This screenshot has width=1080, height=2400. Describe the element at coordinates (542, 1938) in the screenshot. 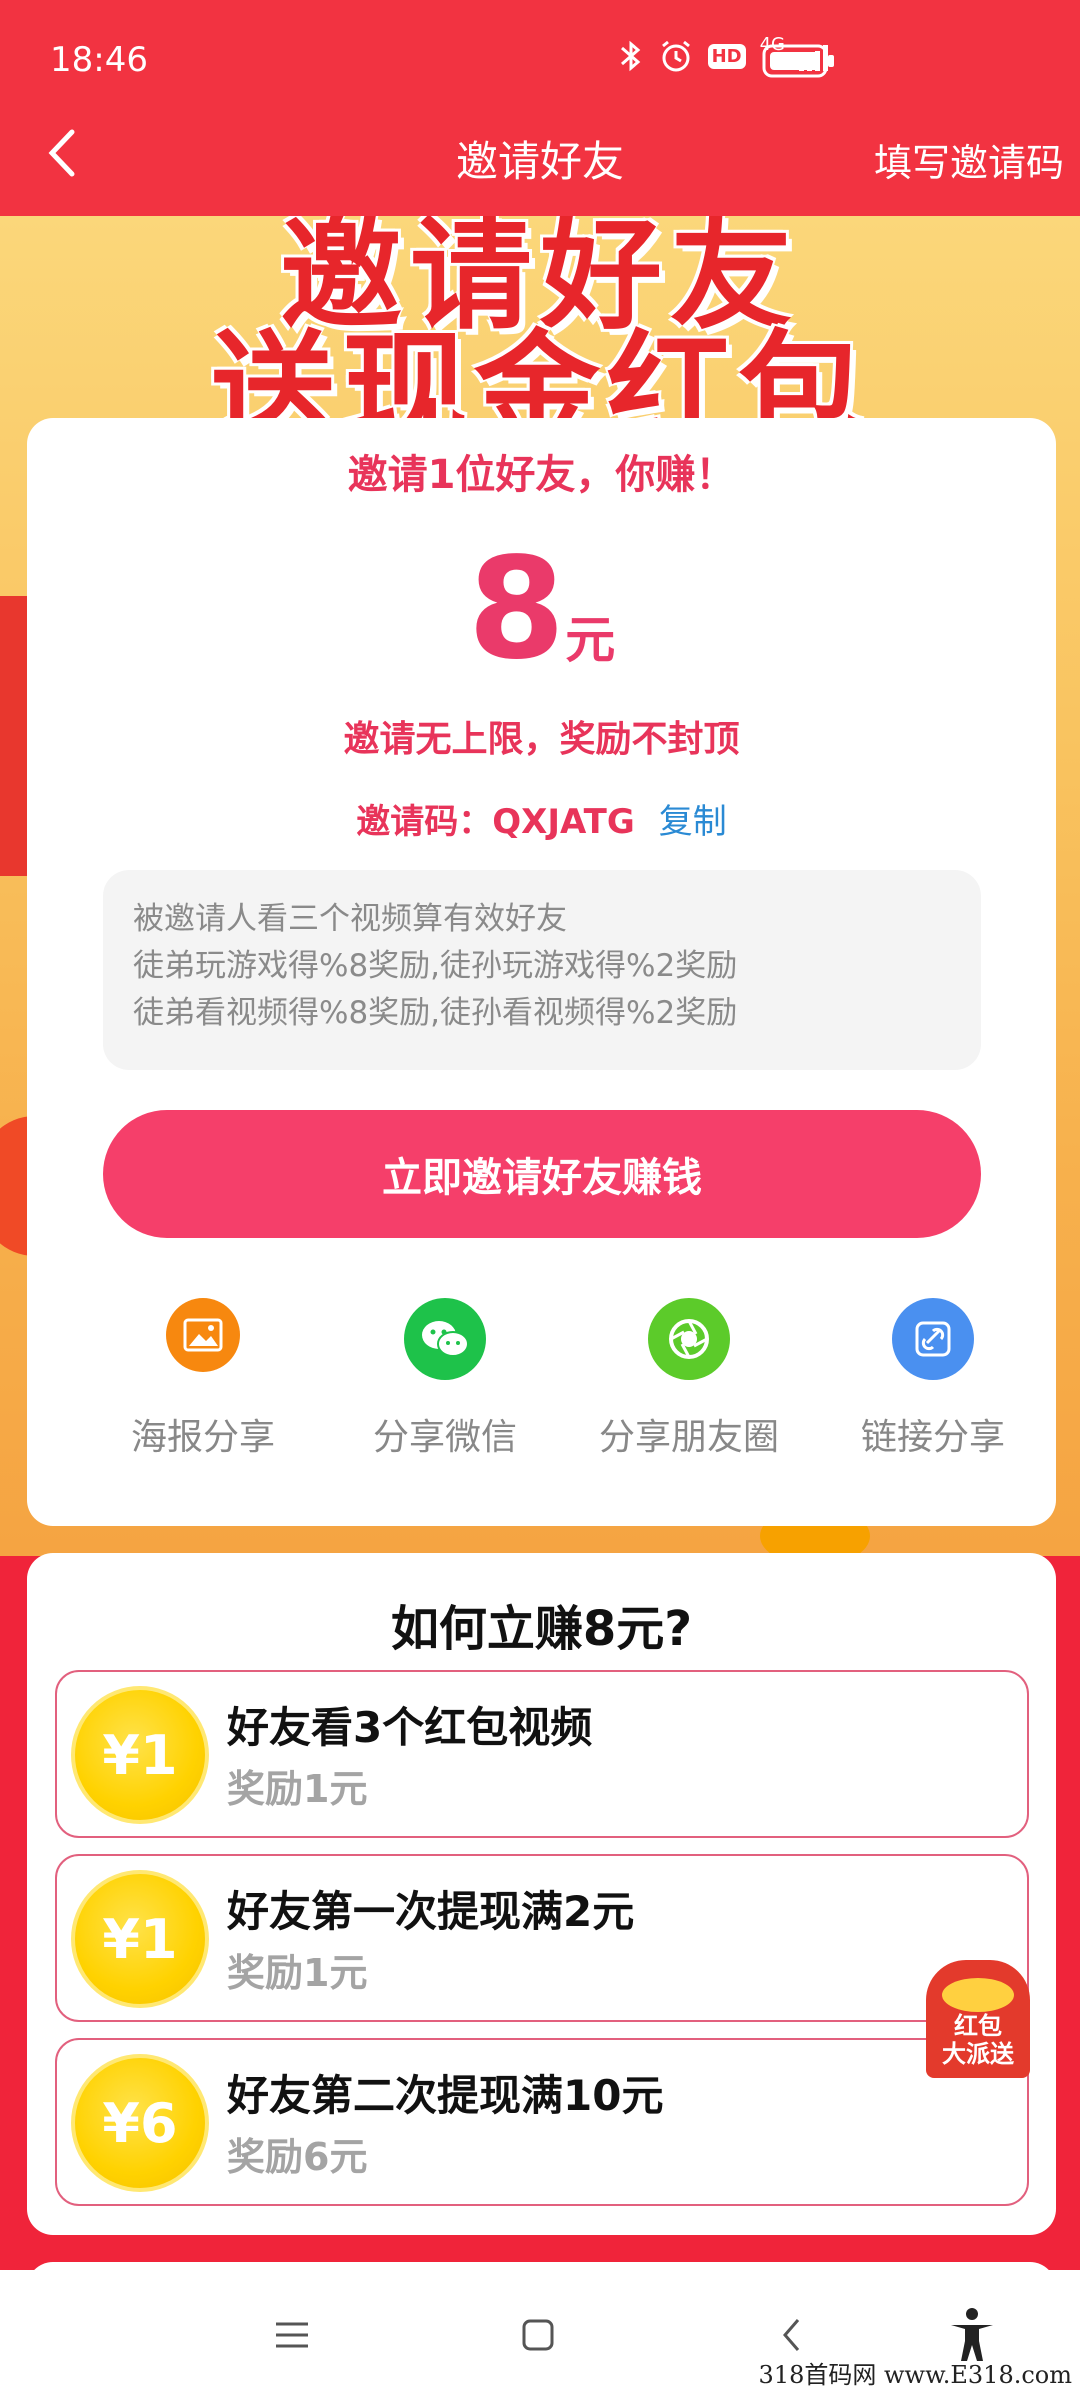

I see `task-item: ¥1 好友第一次提现满2元 奖励1元` at that location.